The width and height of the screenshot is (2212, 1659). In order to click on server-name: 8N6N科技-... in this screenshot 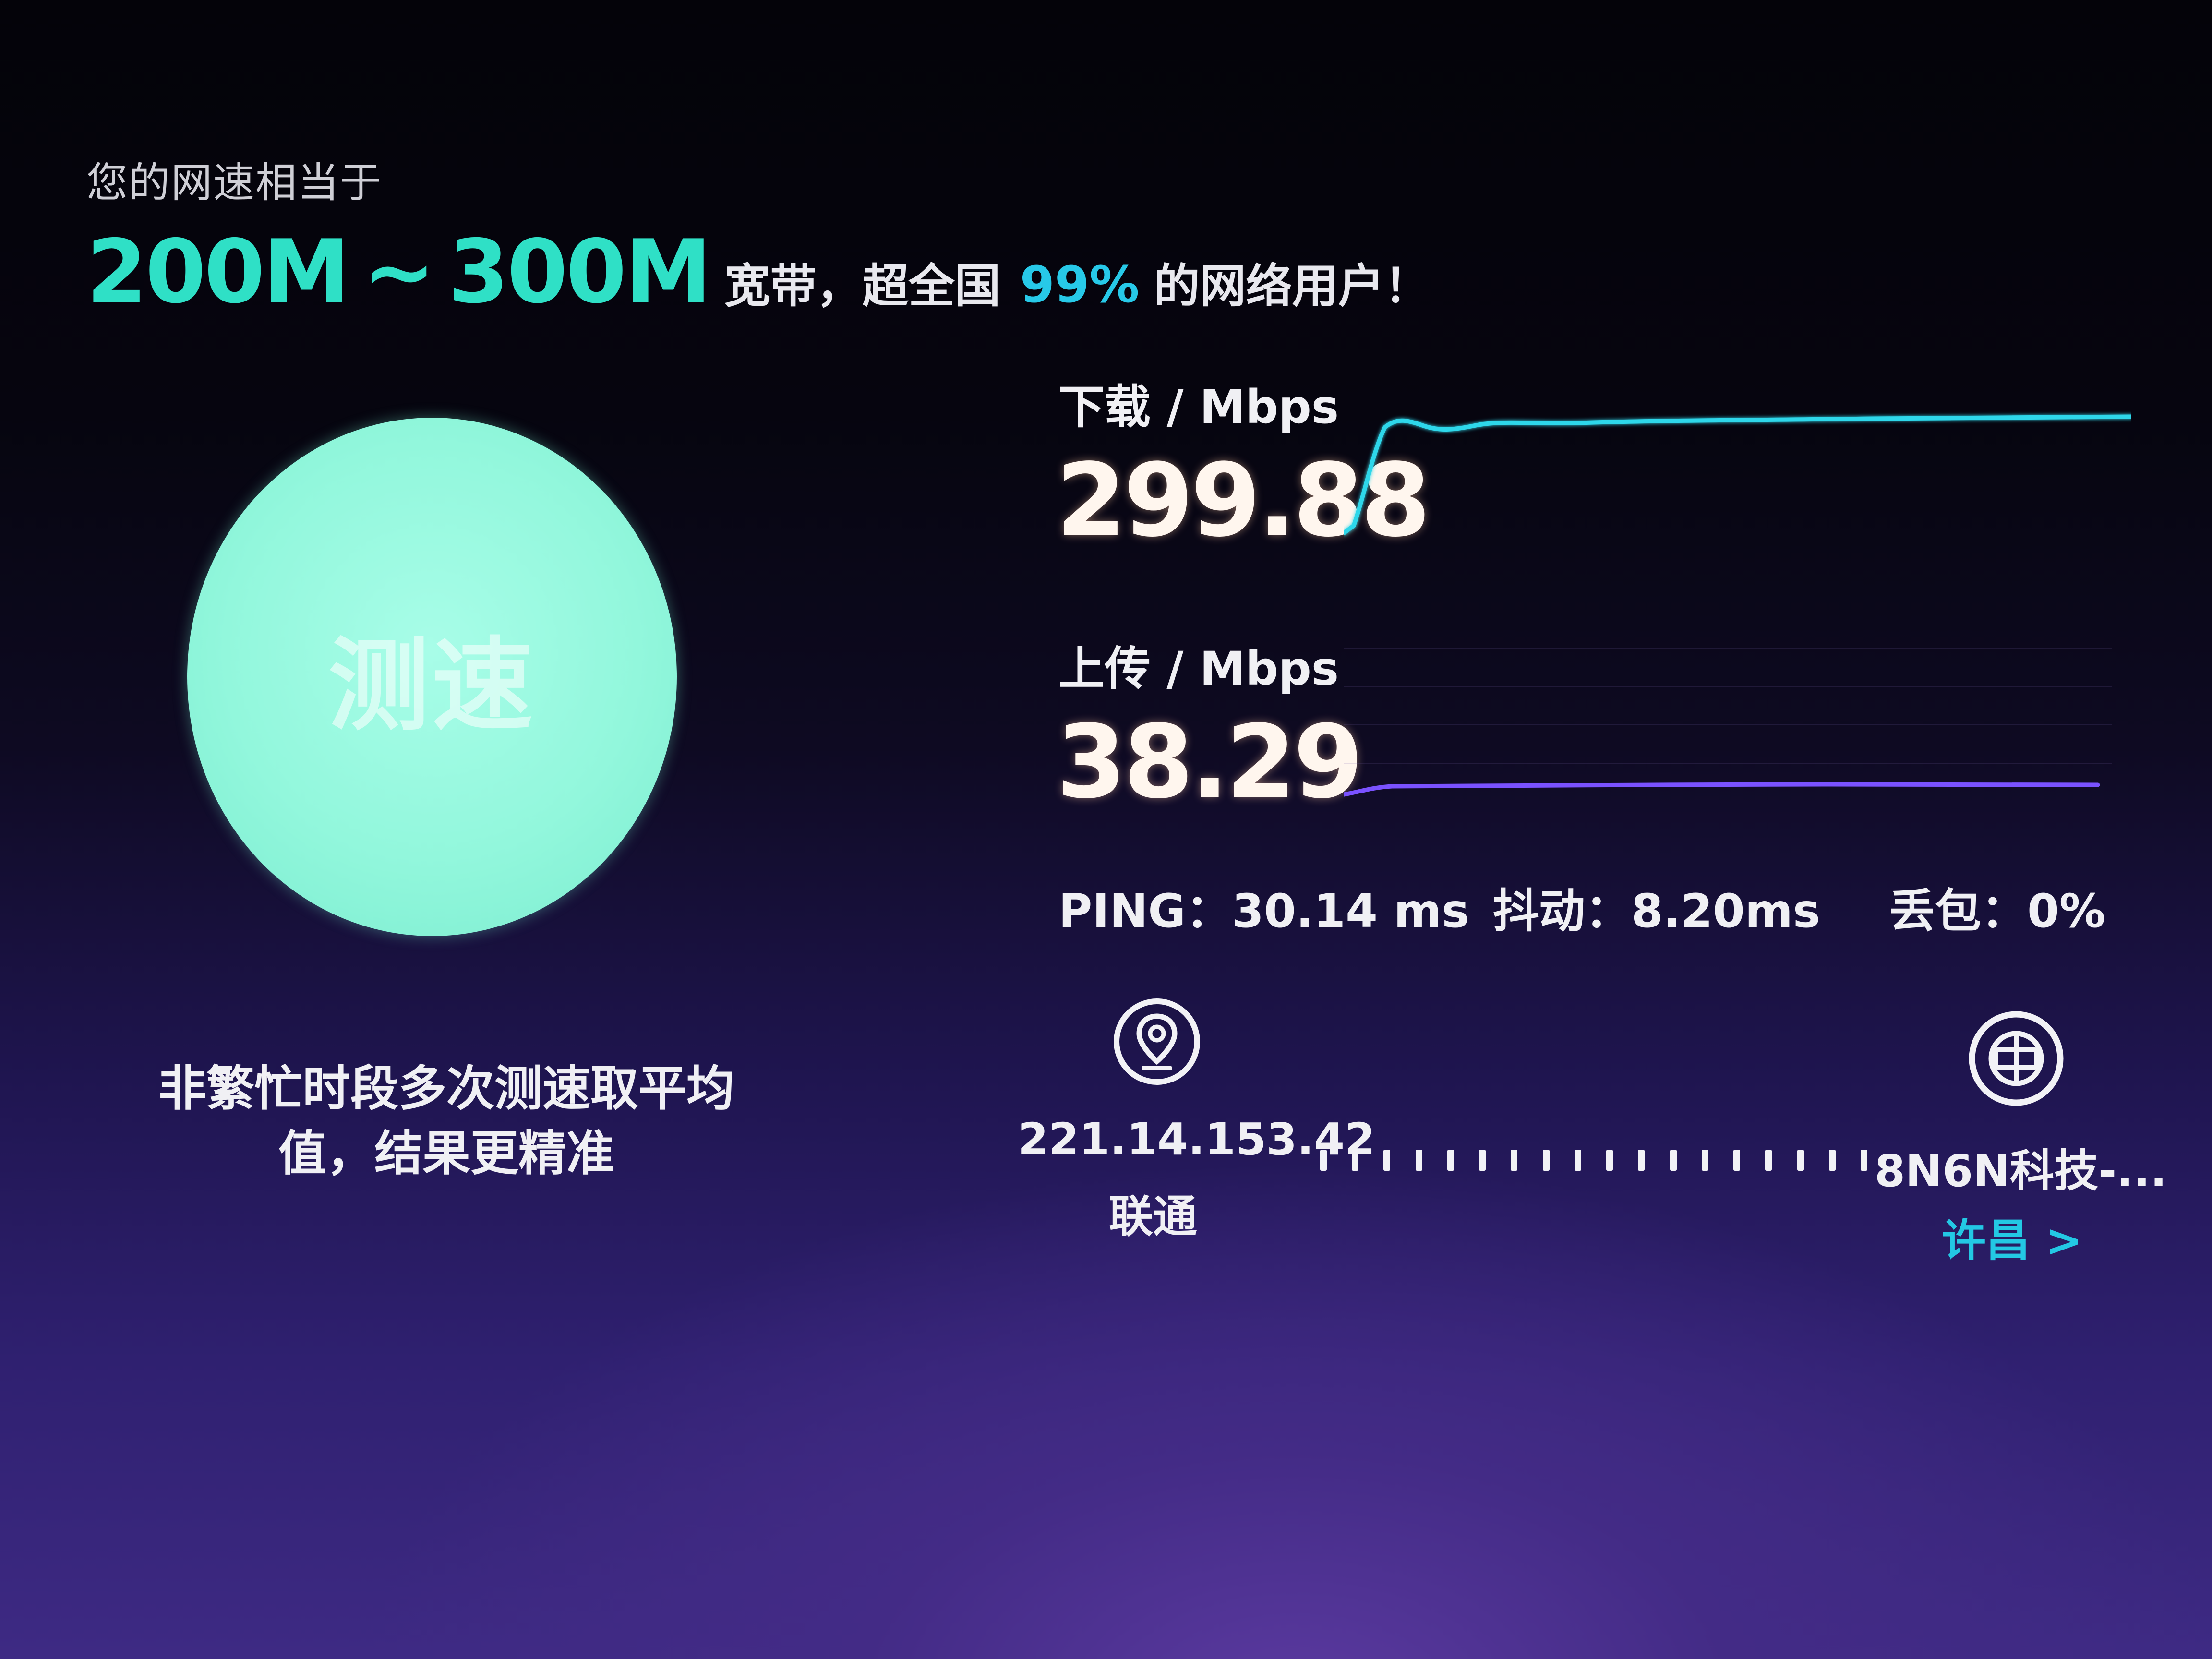, I will do `click(2021, 1167)`.